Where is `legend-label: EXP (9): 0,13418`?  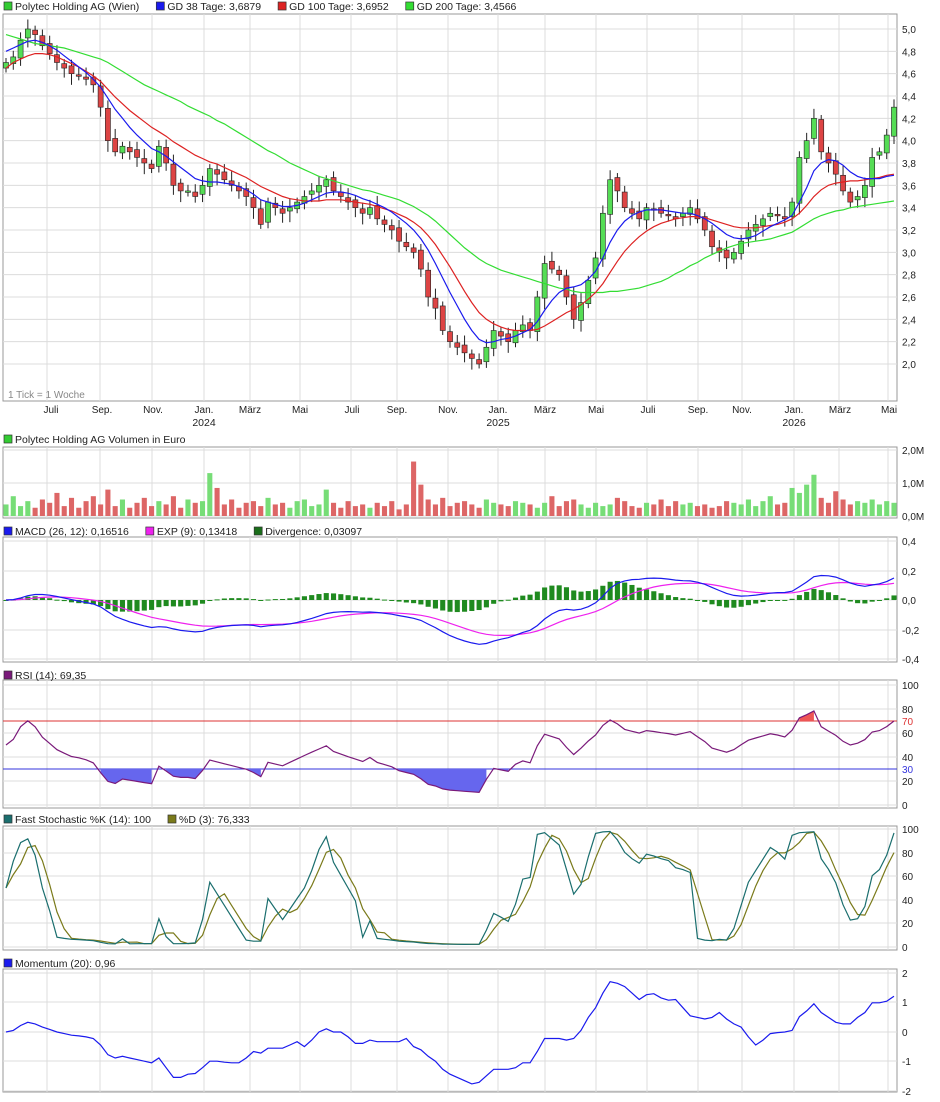
legend-label: EXP (9): 0,13418 is located at coordinates (197, 532).